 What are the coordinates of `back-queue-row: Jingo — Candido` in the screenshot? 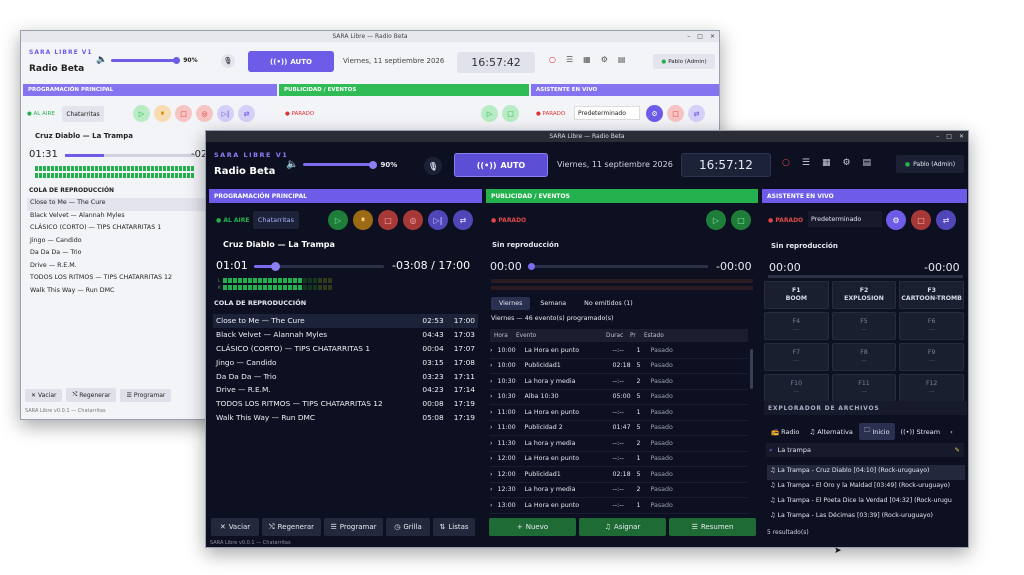 It's located at (118, 242).